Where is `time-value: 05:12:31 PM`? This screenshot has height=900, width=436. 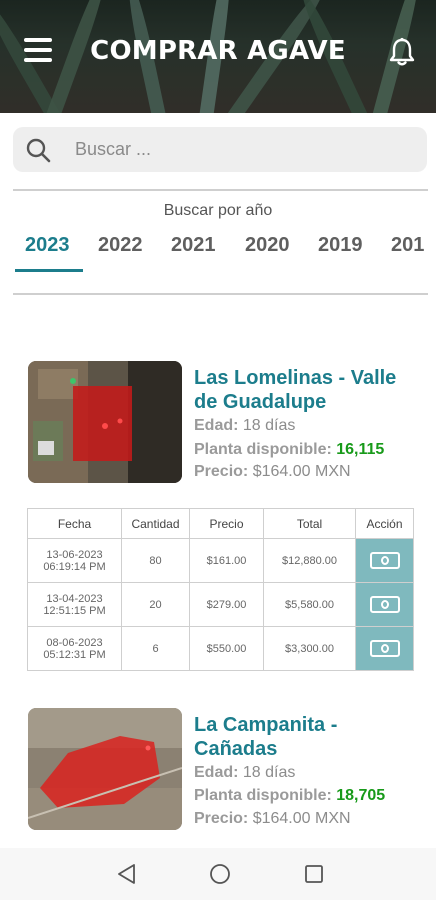 time-value: 05:12:31 PM is located at coordinates (74, 654).